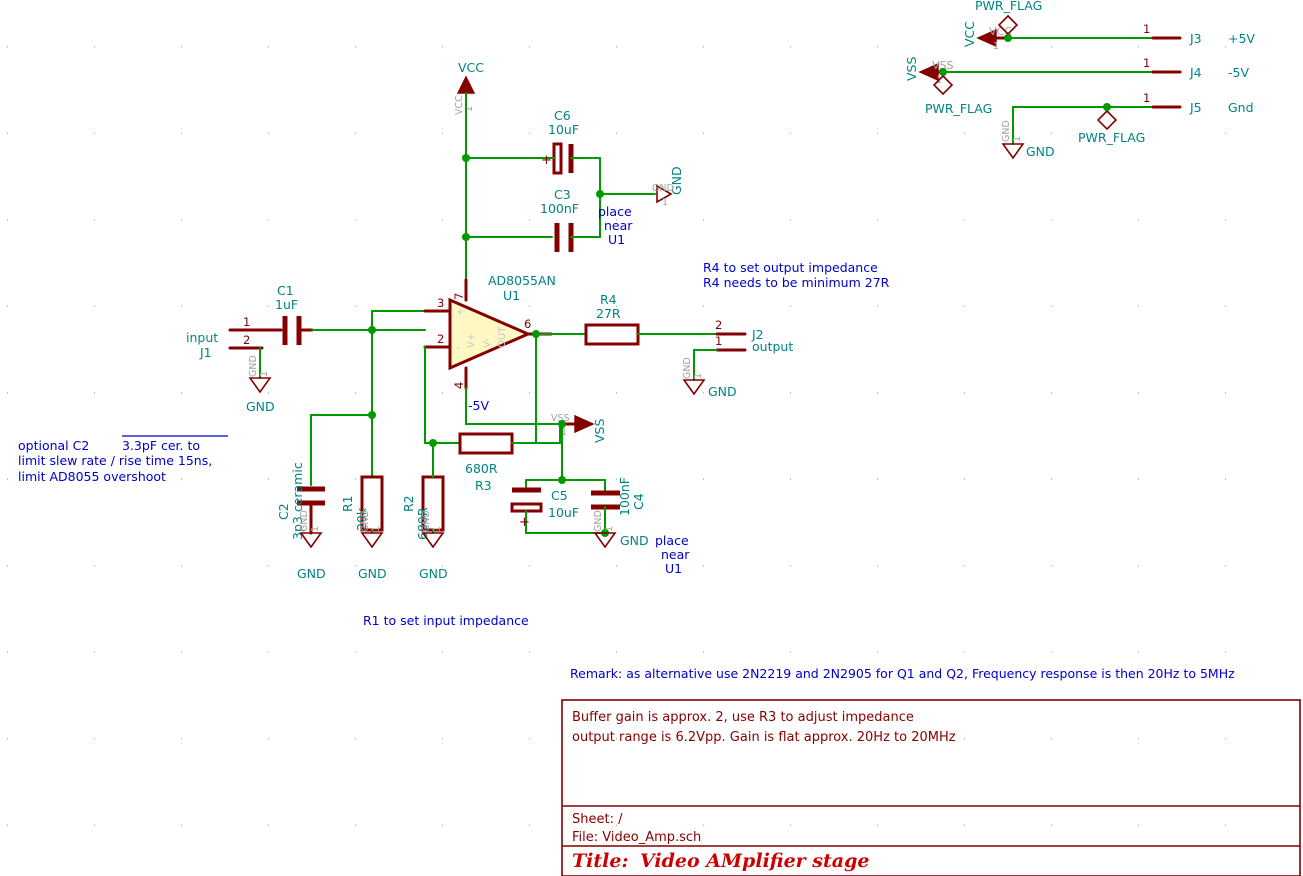  Describe the element at coordinates (446, 620) in the screenshot. I see `r1-note: R1 to set input impedance` at that location.